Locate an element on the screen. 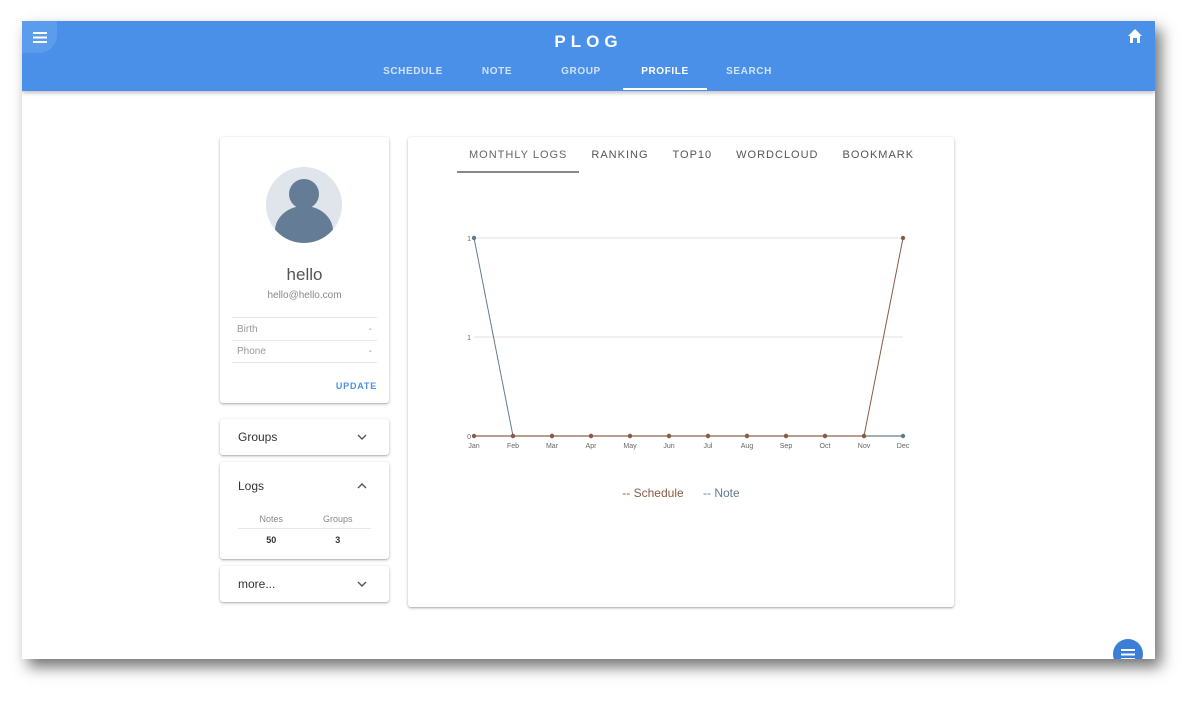 This screenshot has width=1197, height=701. groups-count: 3 is located at coordinates (338, 540).